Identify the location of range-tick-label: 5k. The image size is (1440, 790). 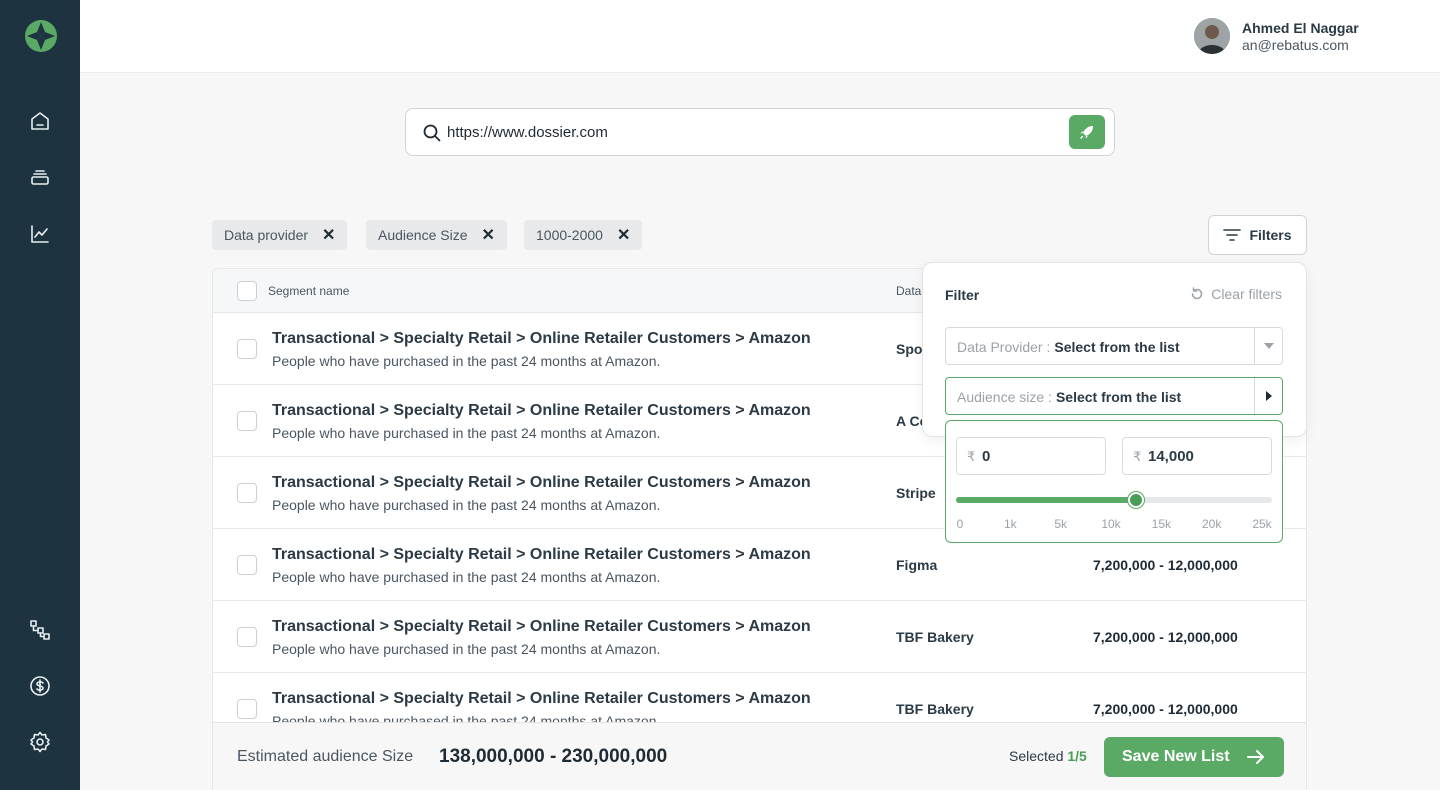
(1060, 524).